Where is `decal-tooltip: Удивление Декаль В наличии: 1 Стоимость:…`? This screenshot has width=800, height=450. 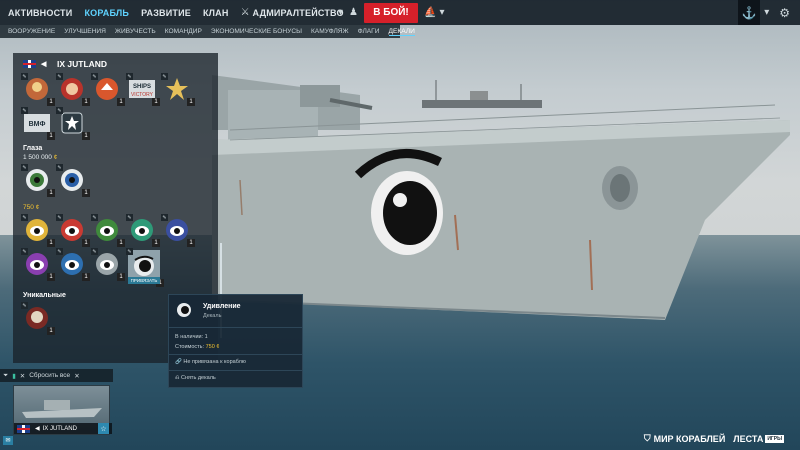
decal-tooltip: Удивление Декаль В наличии: 1 Стоимость:… is located at coordinates (235, 341).